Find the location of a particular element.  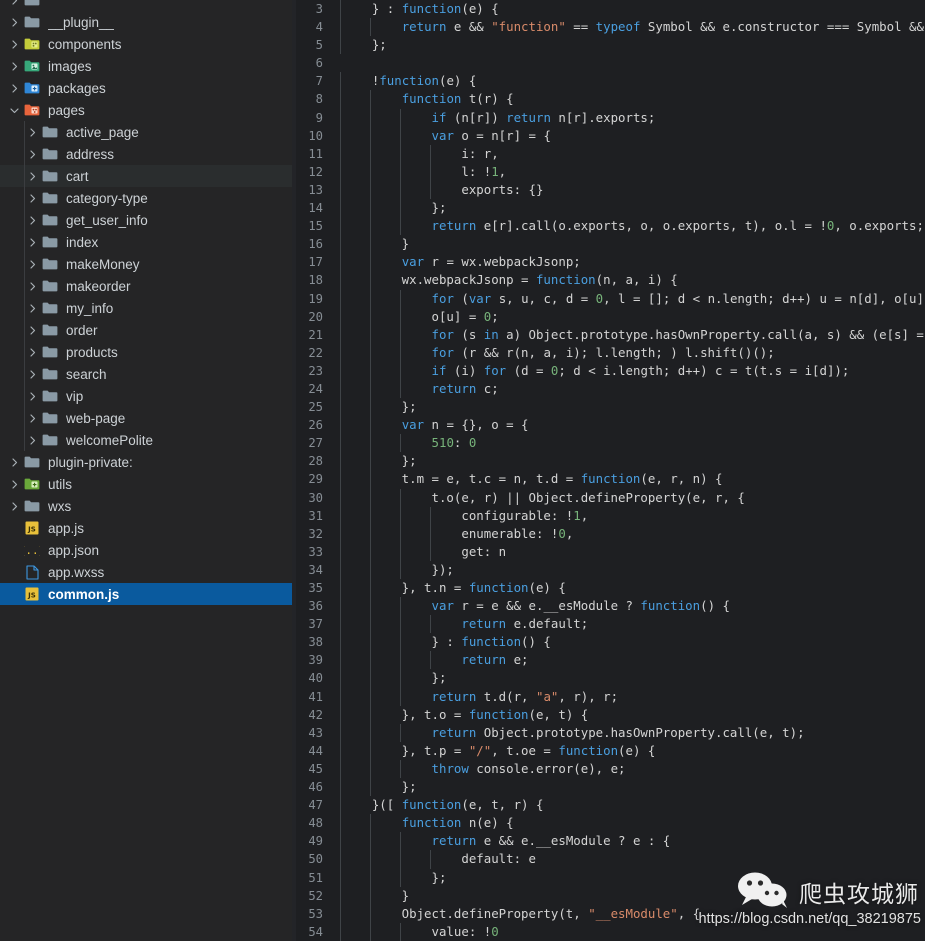

code-line-text: 510: 0 is located at coordinates (630, 443).